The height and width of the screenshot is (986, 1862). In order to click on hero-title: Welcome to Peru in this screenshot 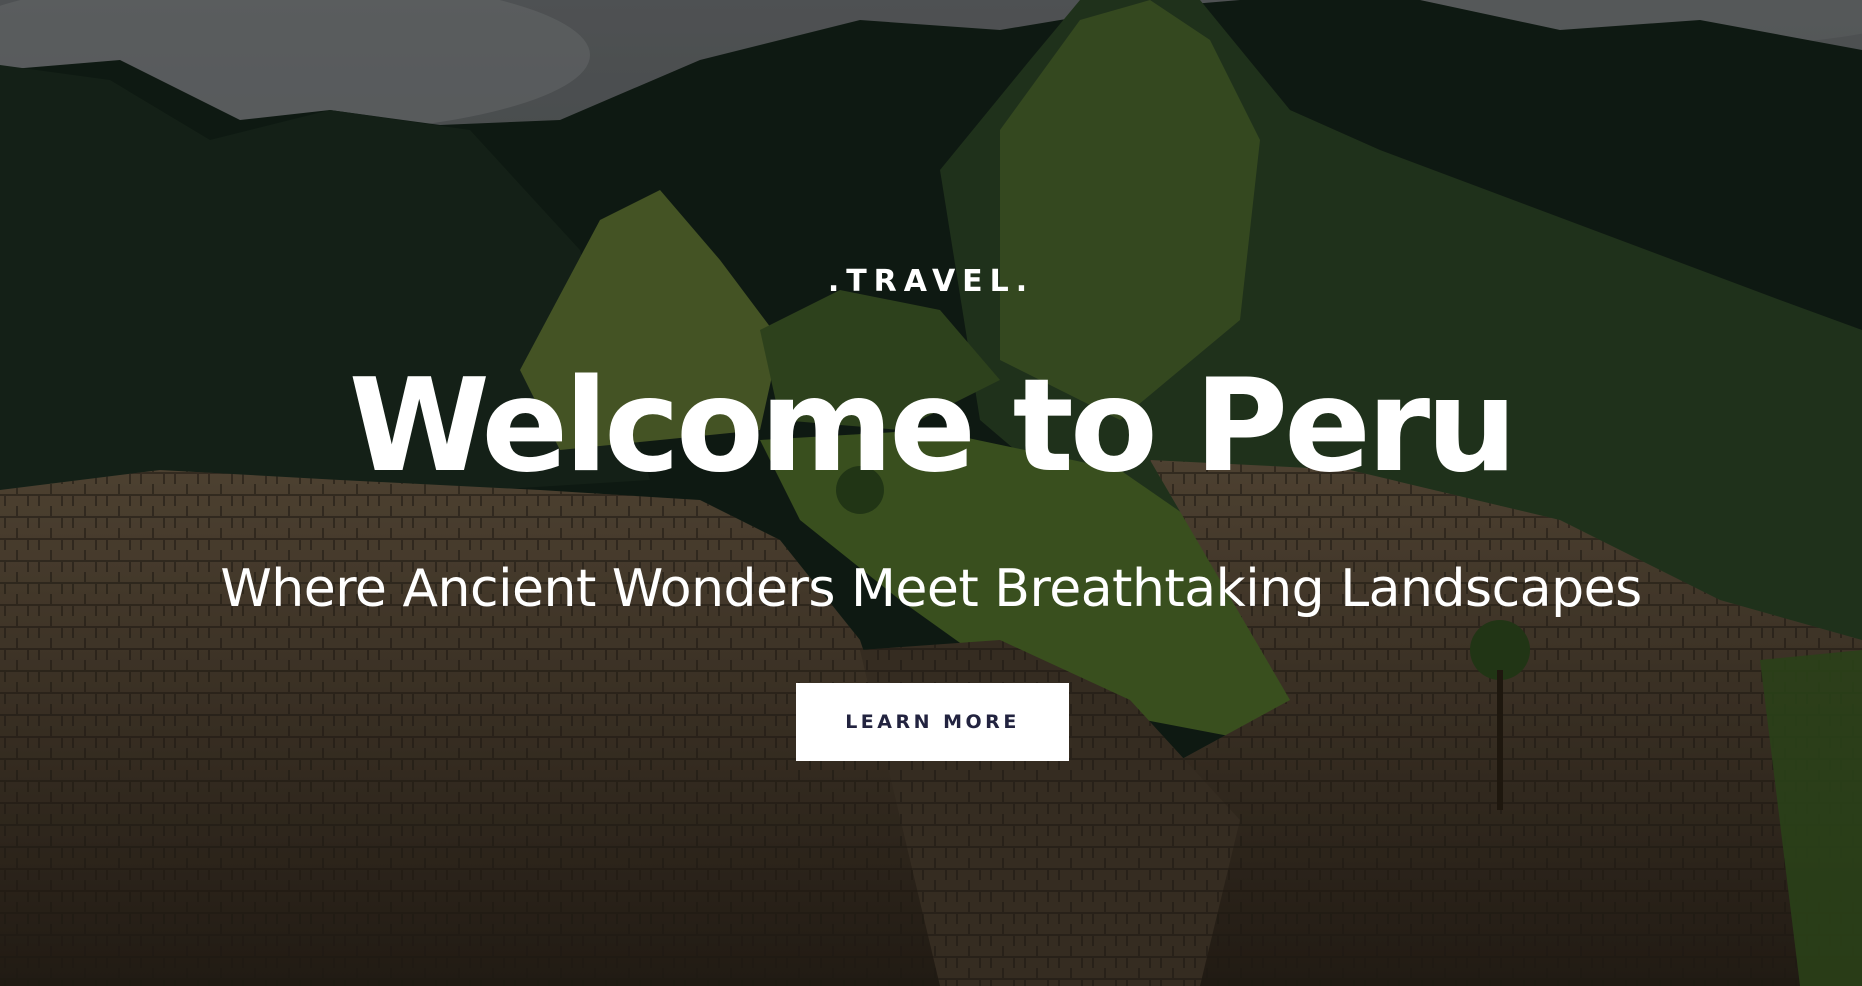, I will do `click(932, 426)`.